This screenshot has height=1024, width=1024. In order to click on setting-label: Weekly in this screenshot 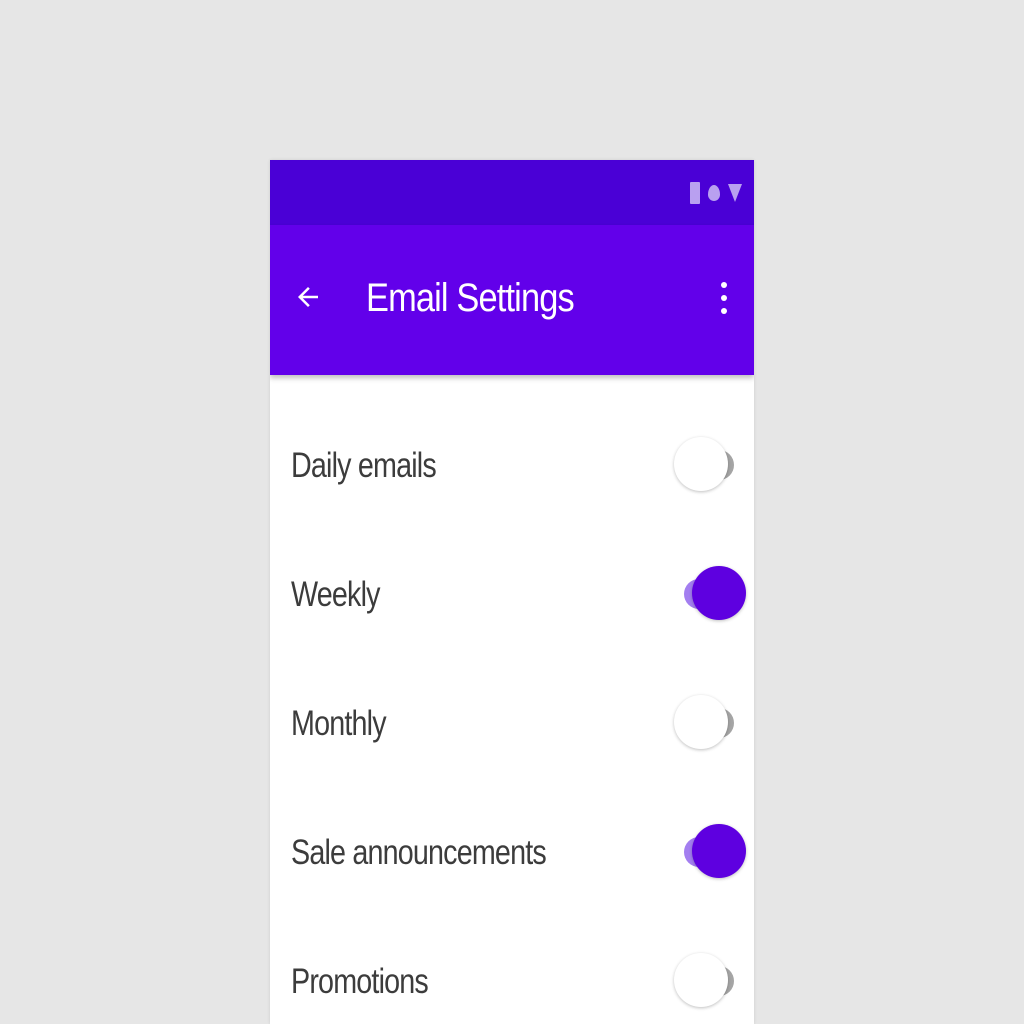, I will do `click(335, 594)`.